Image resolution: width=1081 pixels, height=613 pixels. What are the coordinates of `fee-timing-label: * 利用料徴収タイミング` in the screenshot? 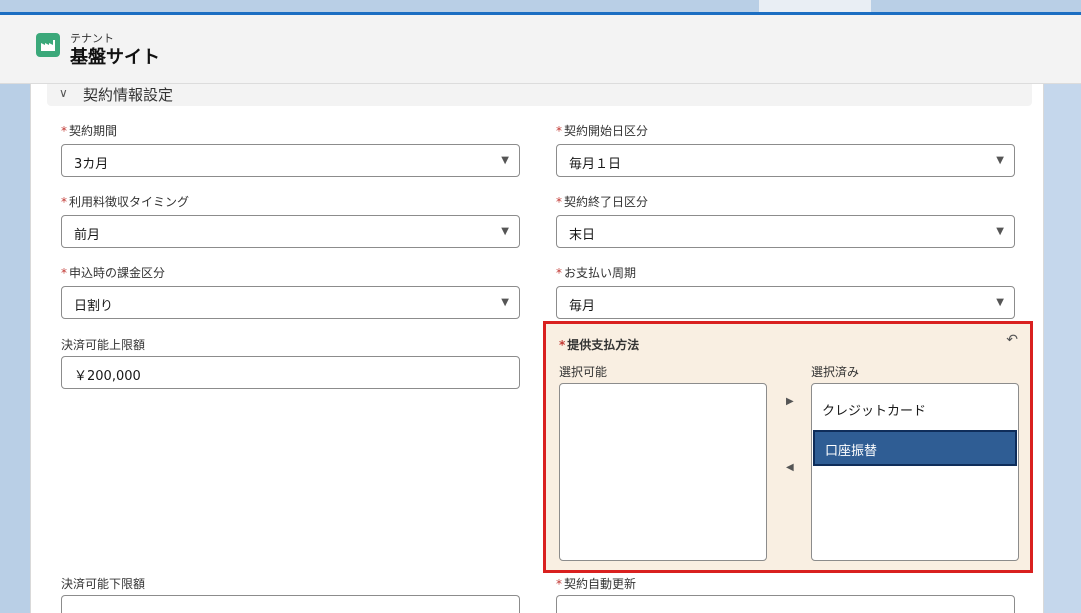 It's located at (125, 202).